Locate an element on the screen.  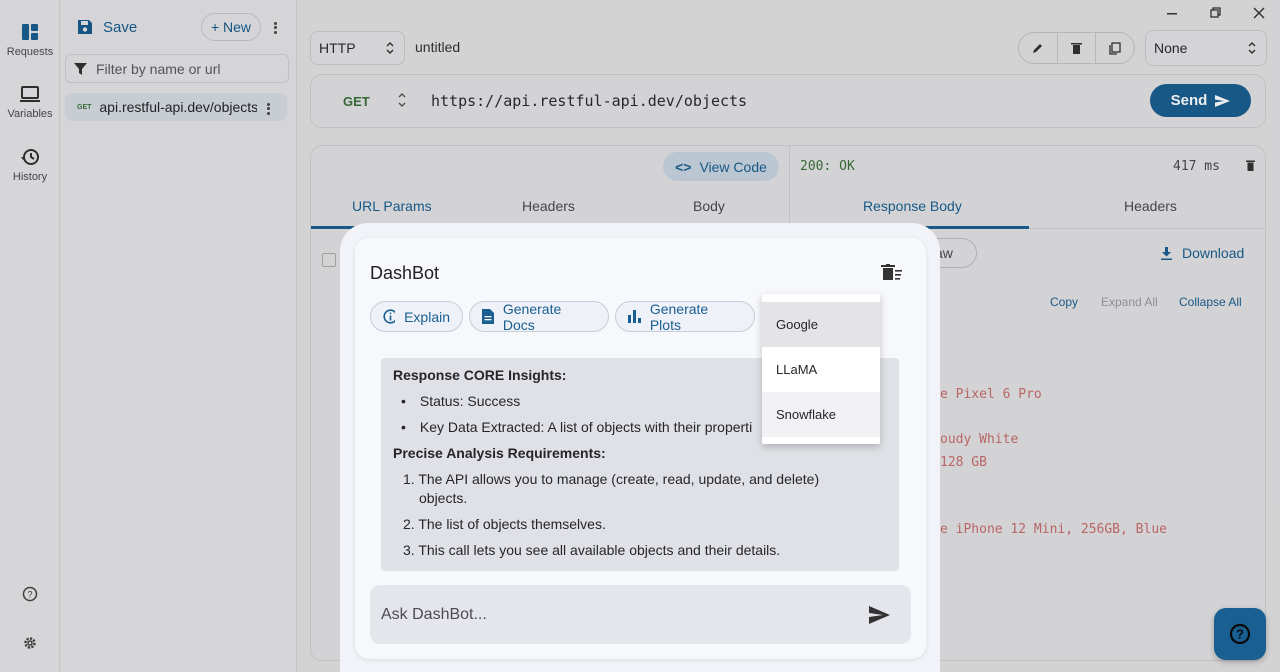
help-icon: ? is located at coordinates (1240, 634).